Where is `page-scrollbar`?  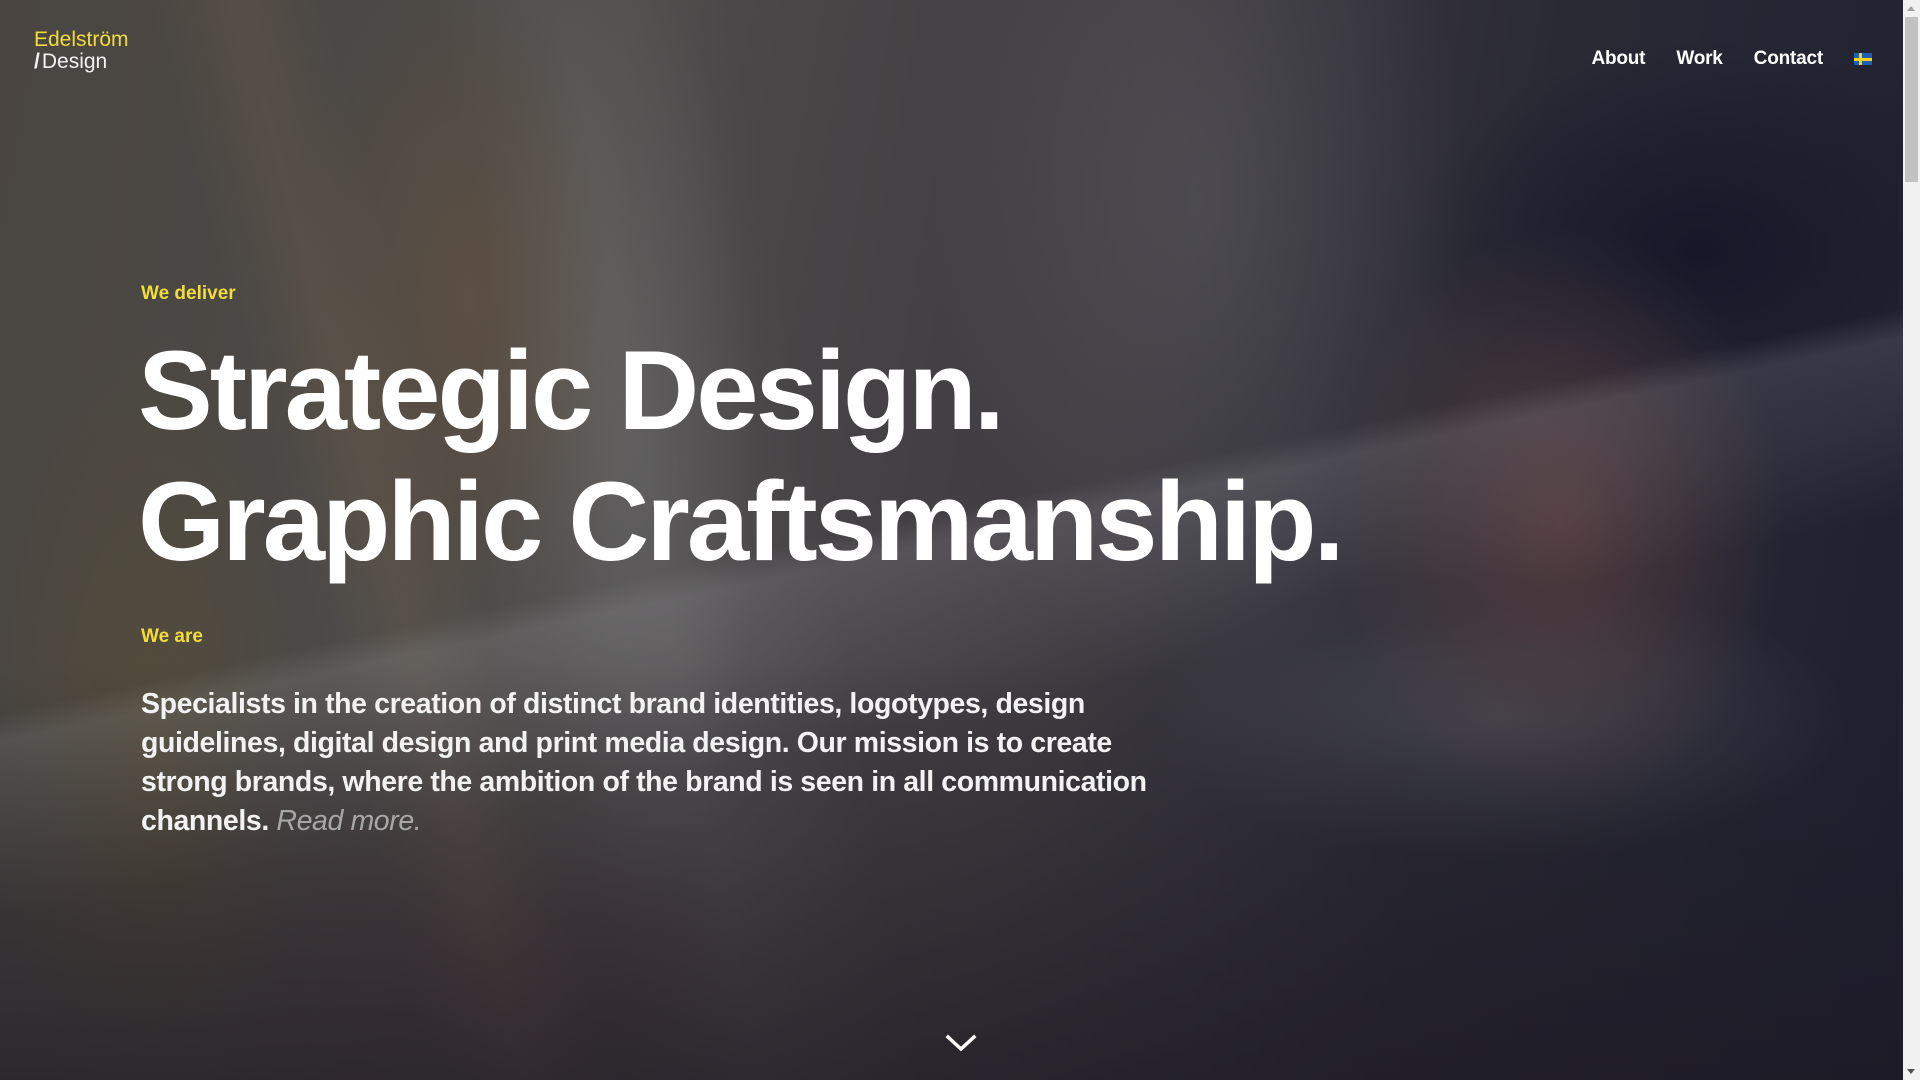 page-scrollbar is located at coordinates (1911, 540).